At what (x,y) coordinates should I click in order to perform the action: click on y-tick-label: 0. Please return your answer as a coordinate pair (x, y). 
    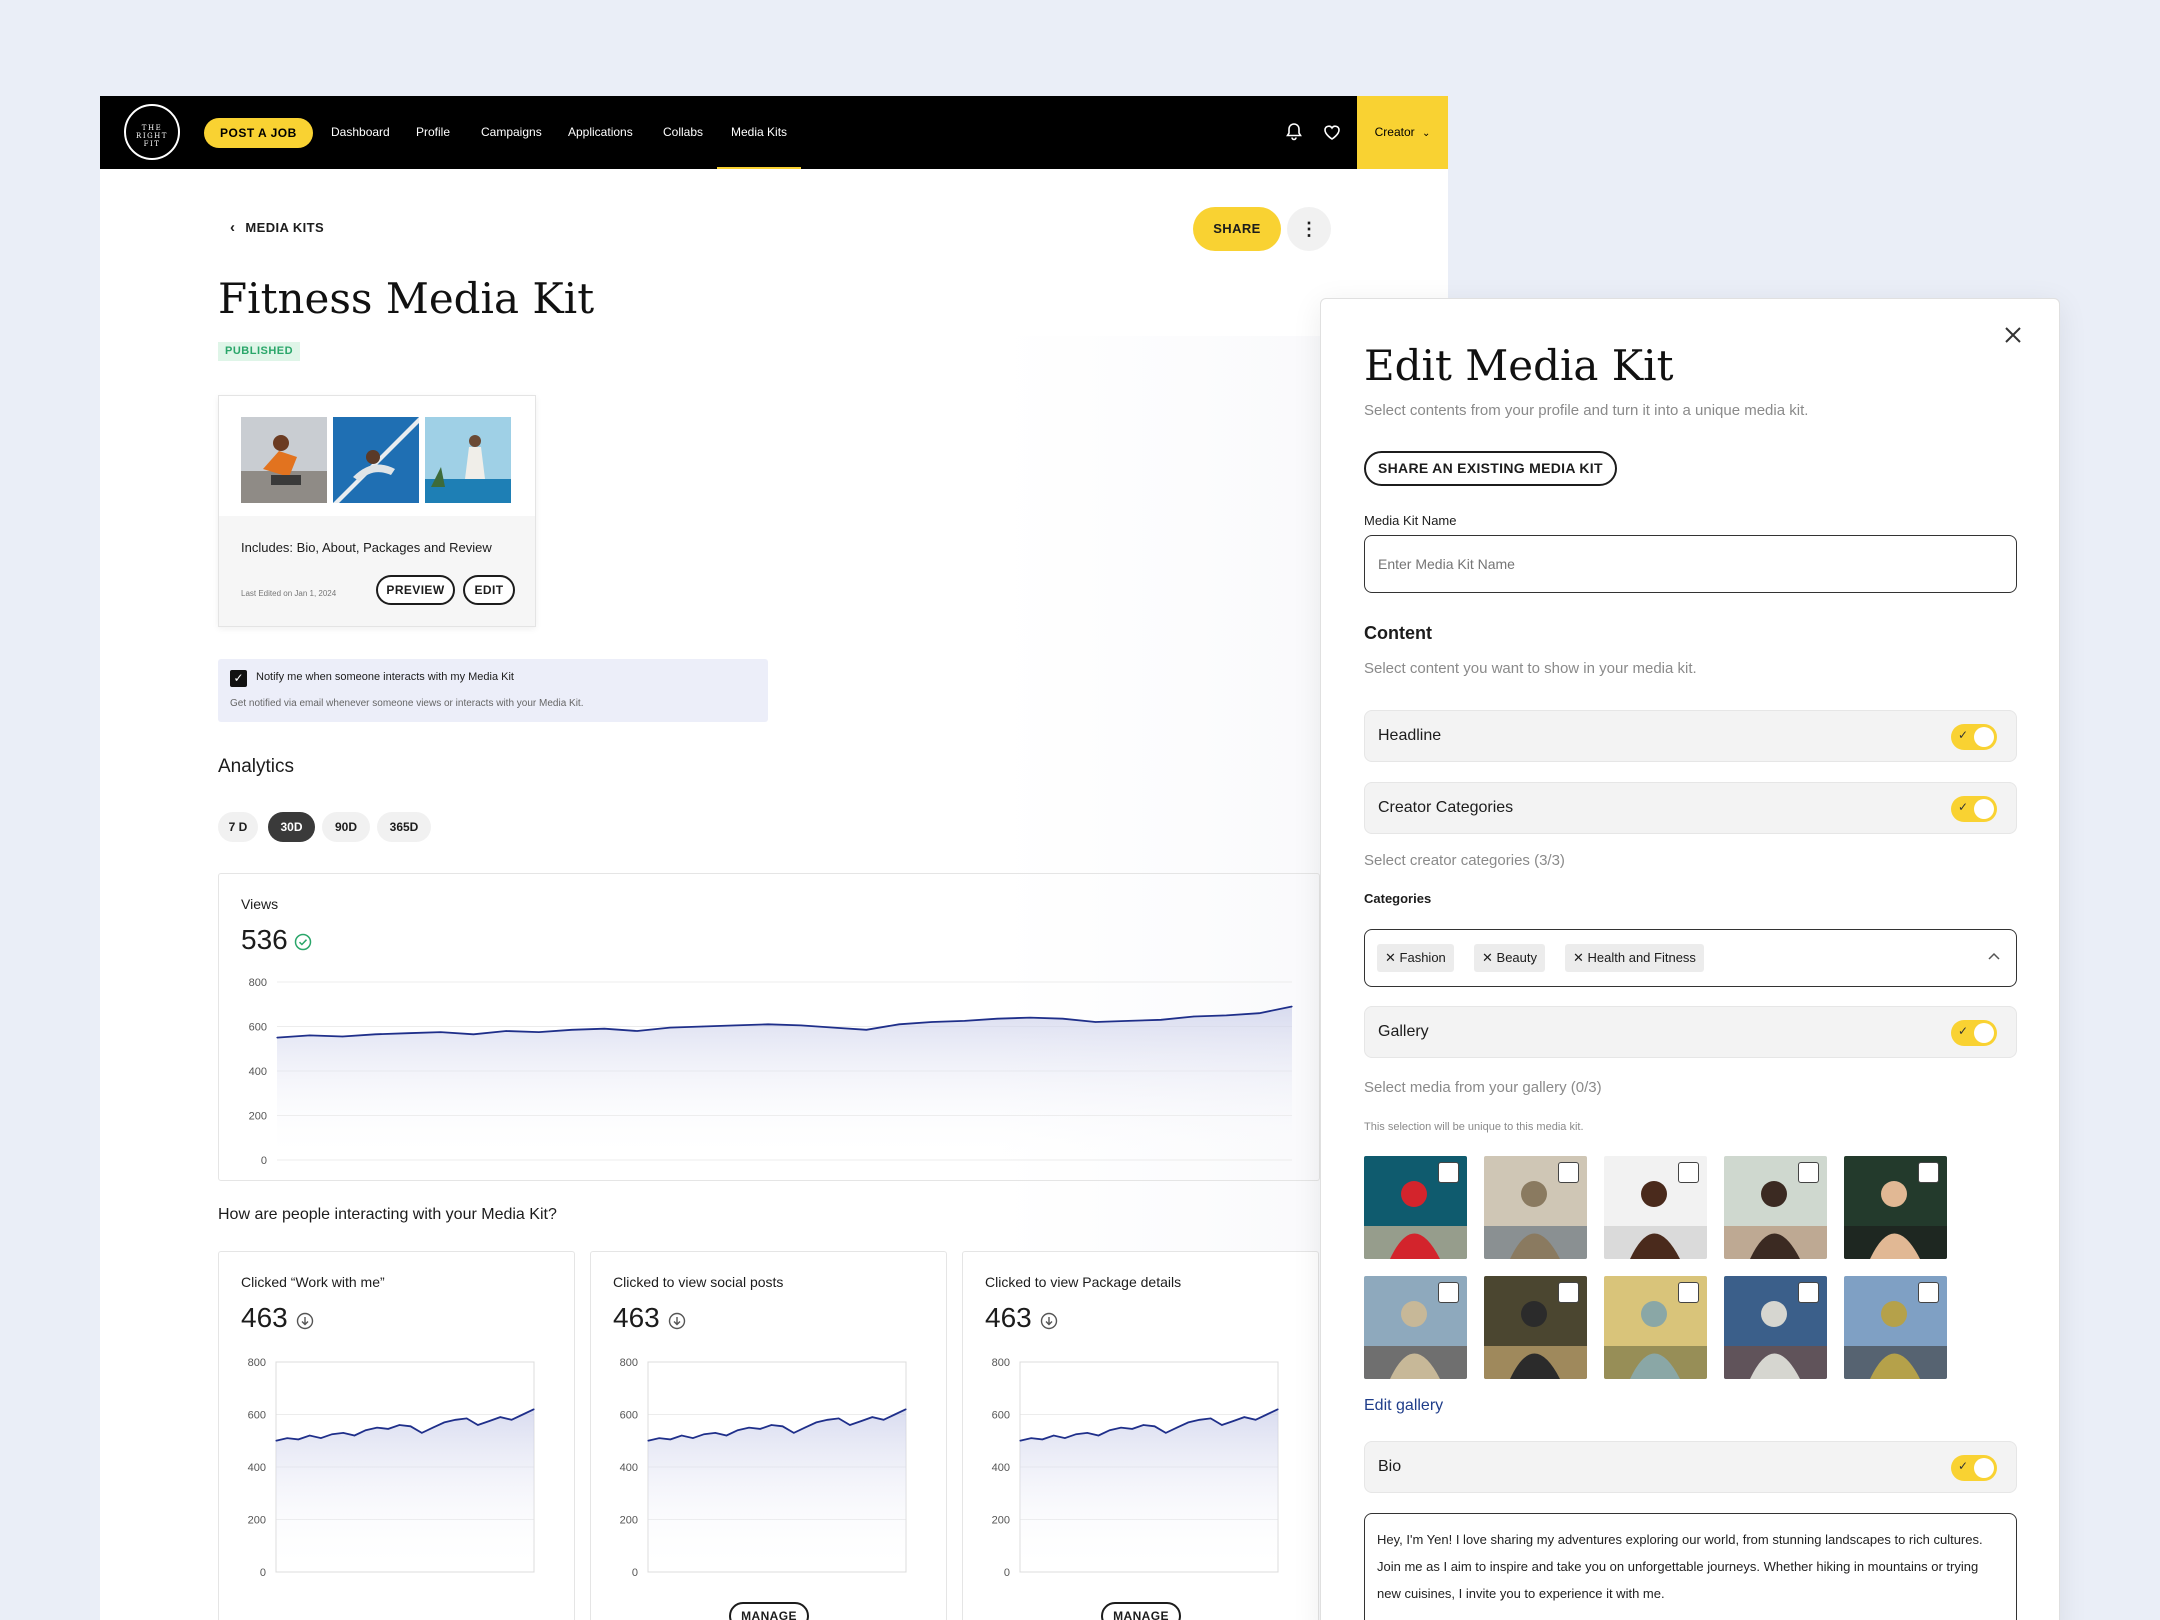
    Looking at the image, I should click on (1007, 1573).